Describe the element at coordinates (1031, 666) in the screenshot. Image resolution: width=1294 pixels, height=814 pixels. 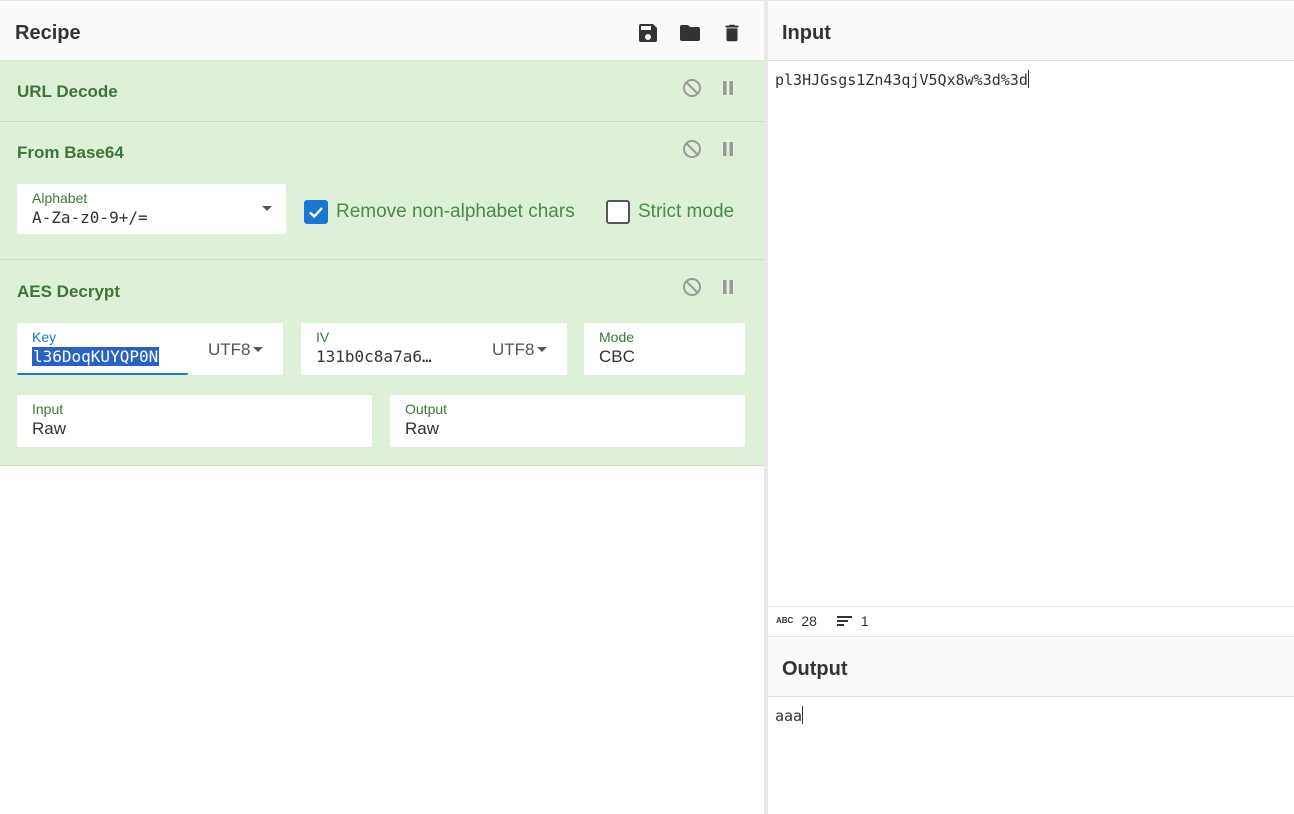
I see `output-header: Output` at that location.